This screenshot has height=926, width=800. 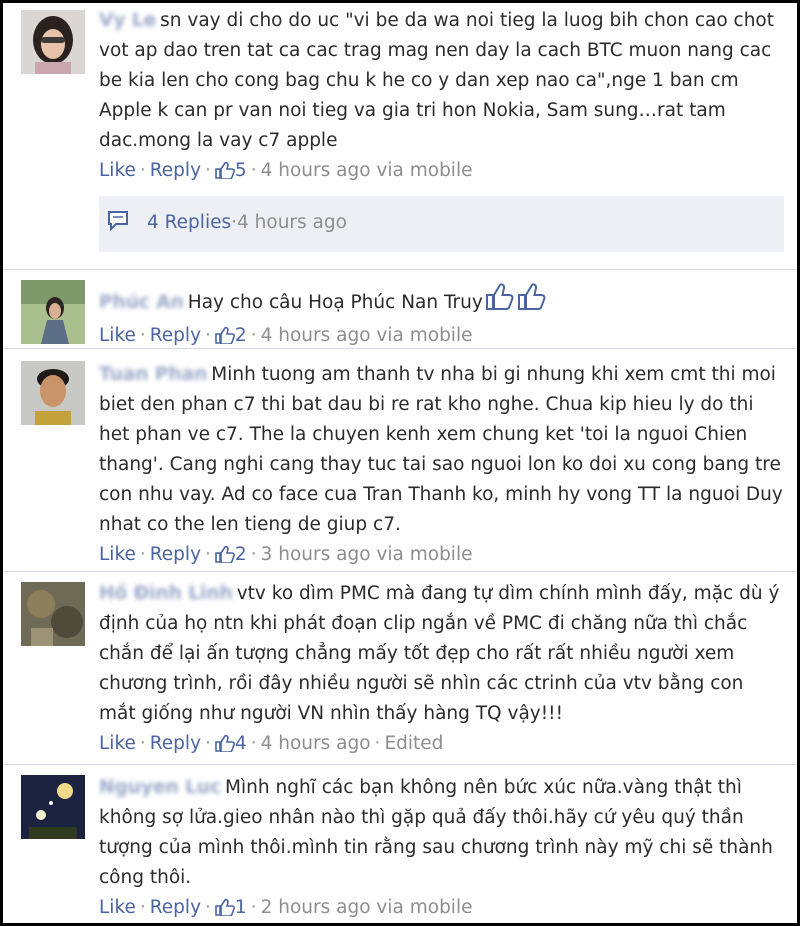 I want to click on comment-actions: Like · Reply · 2 · 4 hours ago via mobile, so click(x=441, y=337).